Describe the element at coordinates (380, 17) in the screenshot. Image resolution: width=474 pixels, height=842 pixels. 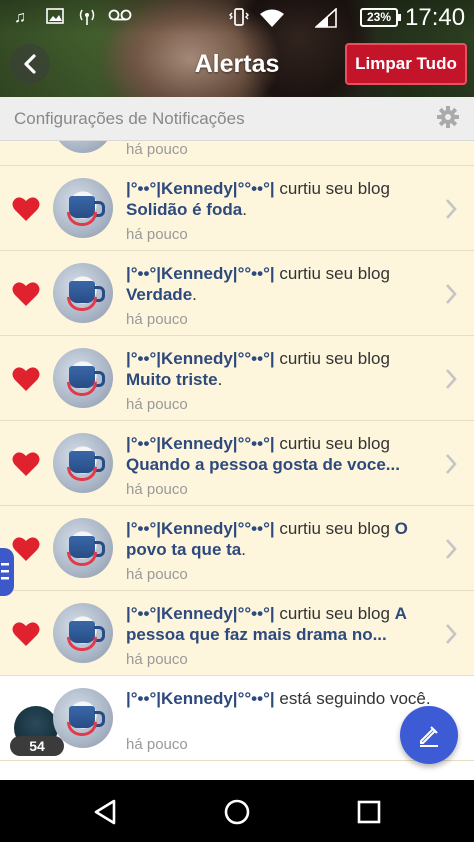
I see `battery-icon: 23%` at that location.